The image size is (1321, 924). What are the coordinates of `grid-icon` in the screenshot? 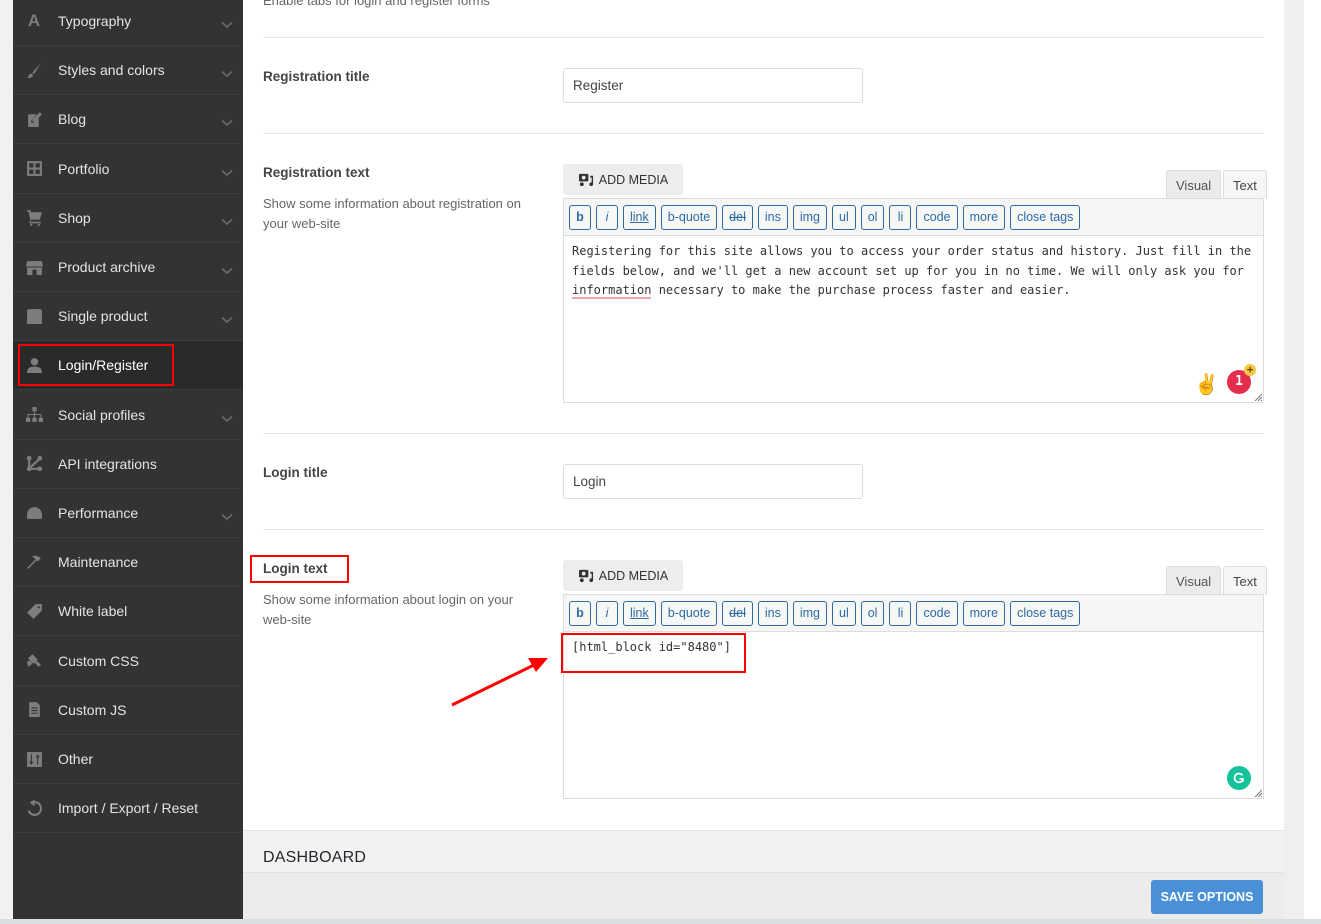 It's located at (34, 169).